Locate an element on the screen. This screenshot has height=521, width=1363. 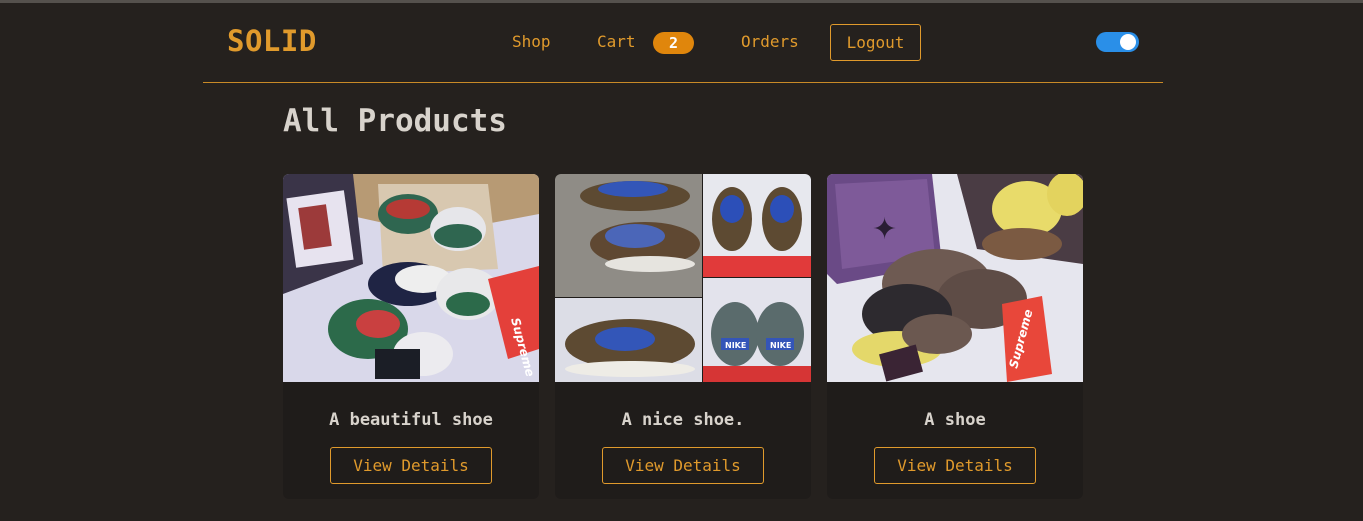
toggle-knob is located at coordinates (1128, 42).